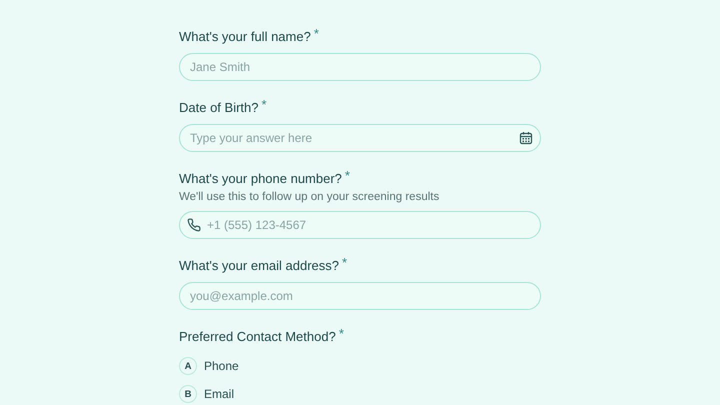 The width and height of the screenshot is (720, 405). I want to click on option-button: B Email, so click(360, 394).